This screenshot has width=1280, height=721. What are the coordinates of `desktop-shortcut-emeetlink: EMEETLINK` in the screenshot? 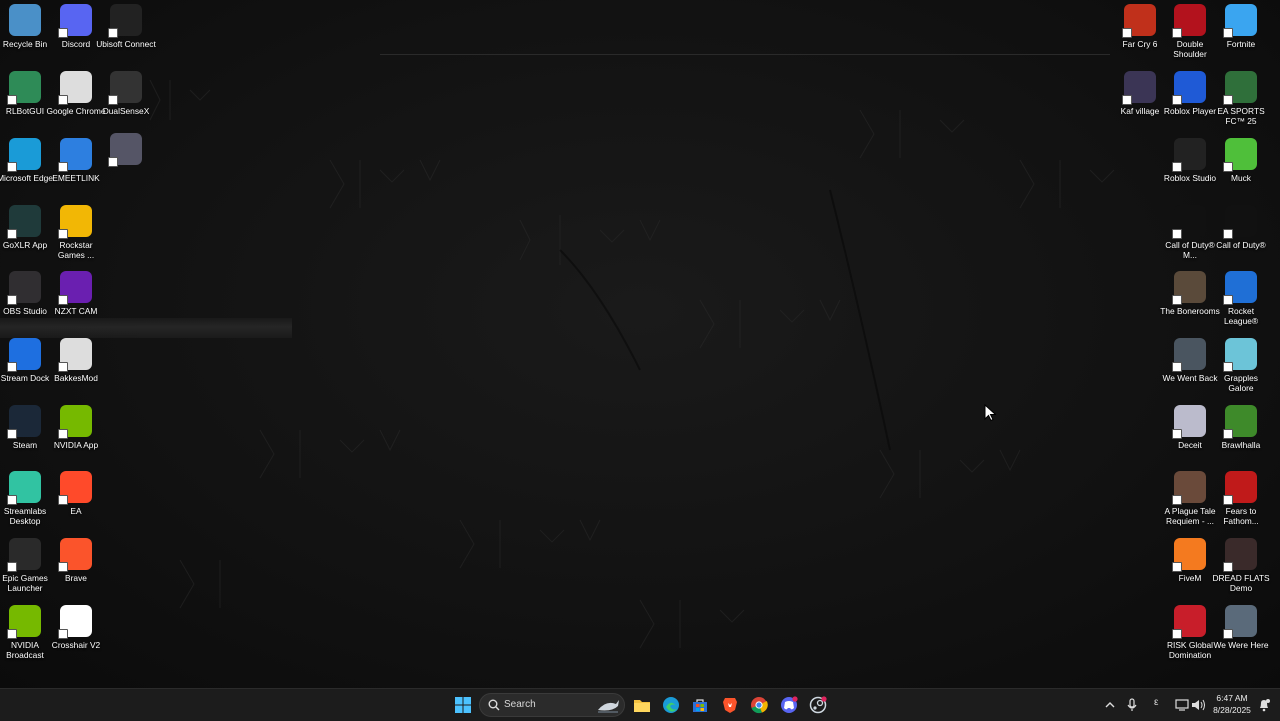 It's located at (76, 167).